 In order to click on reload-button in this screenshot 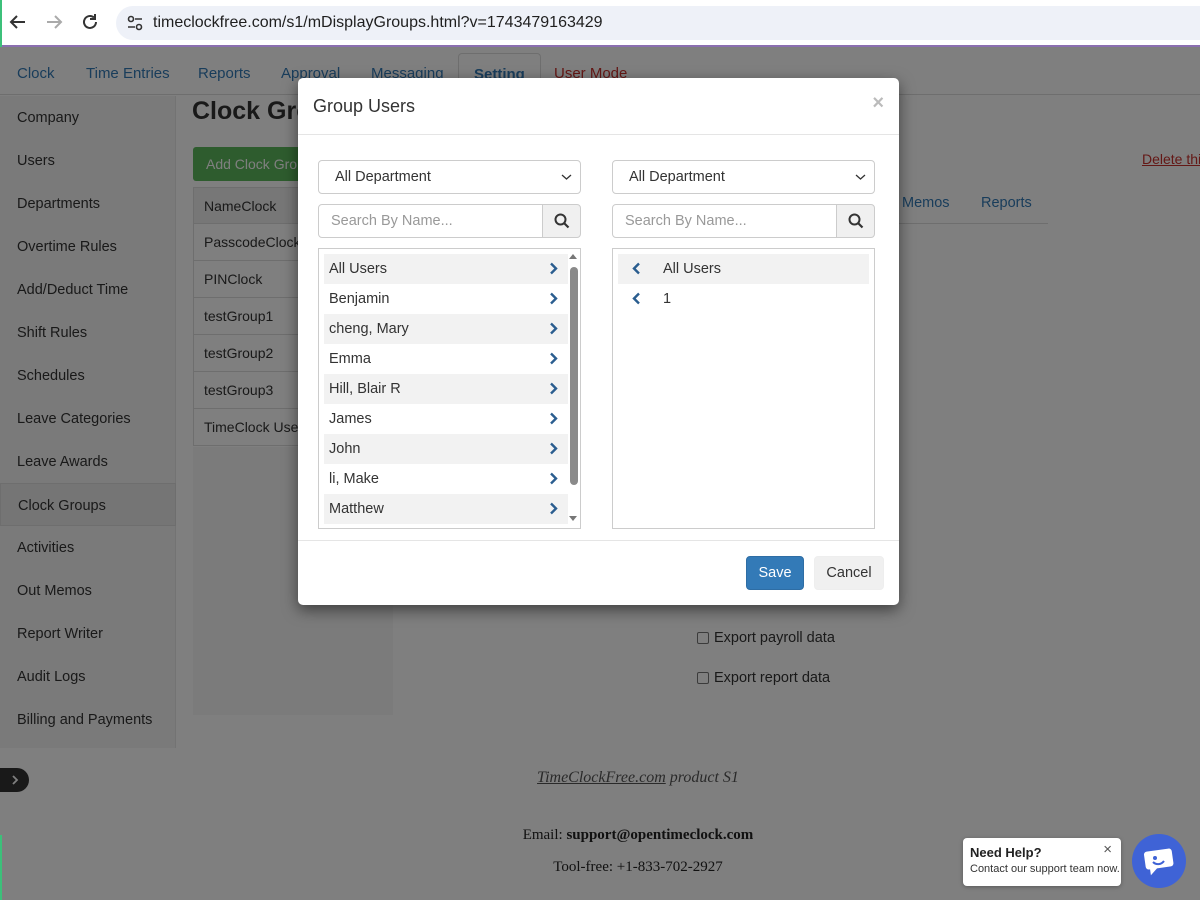, I will do `click(90, 22)`.